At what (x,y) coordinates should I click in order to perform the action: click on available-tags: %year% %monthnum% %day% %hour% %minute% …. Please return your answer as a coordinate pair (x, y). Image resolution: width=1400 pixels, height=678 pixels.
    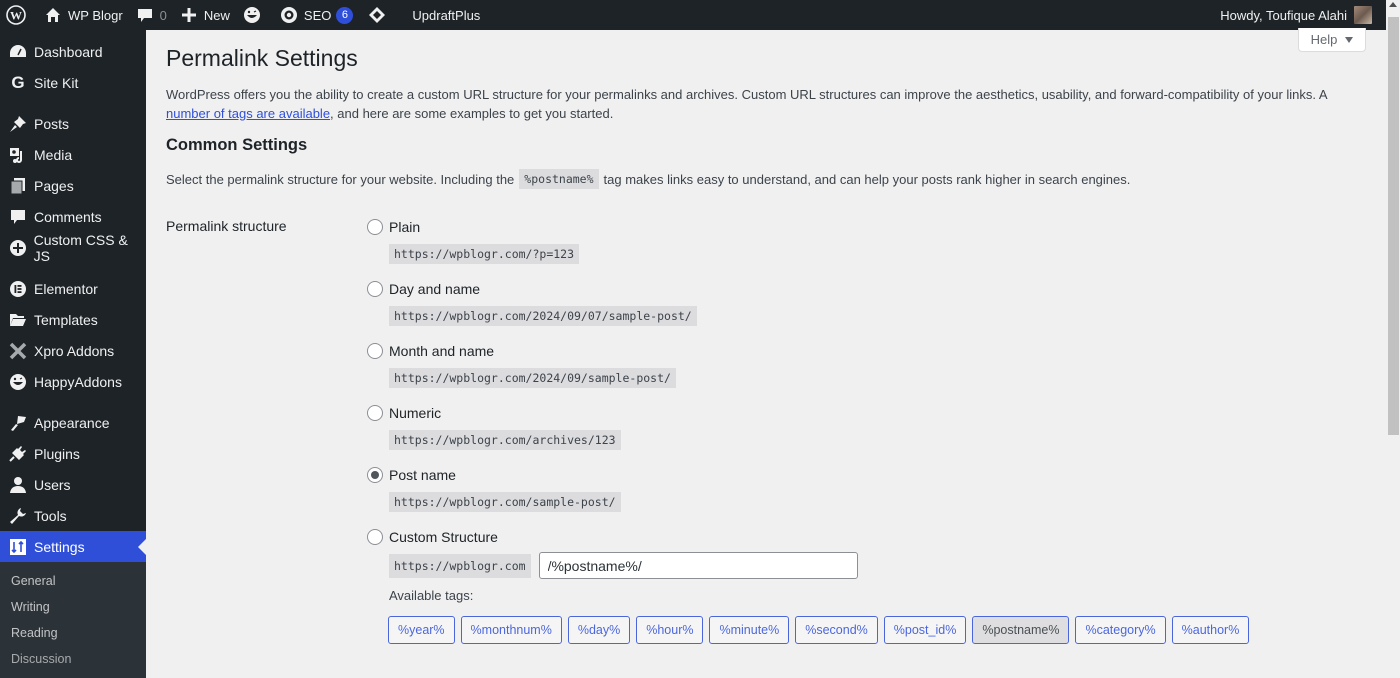
    Looking at the image, I should click on (819, 630).